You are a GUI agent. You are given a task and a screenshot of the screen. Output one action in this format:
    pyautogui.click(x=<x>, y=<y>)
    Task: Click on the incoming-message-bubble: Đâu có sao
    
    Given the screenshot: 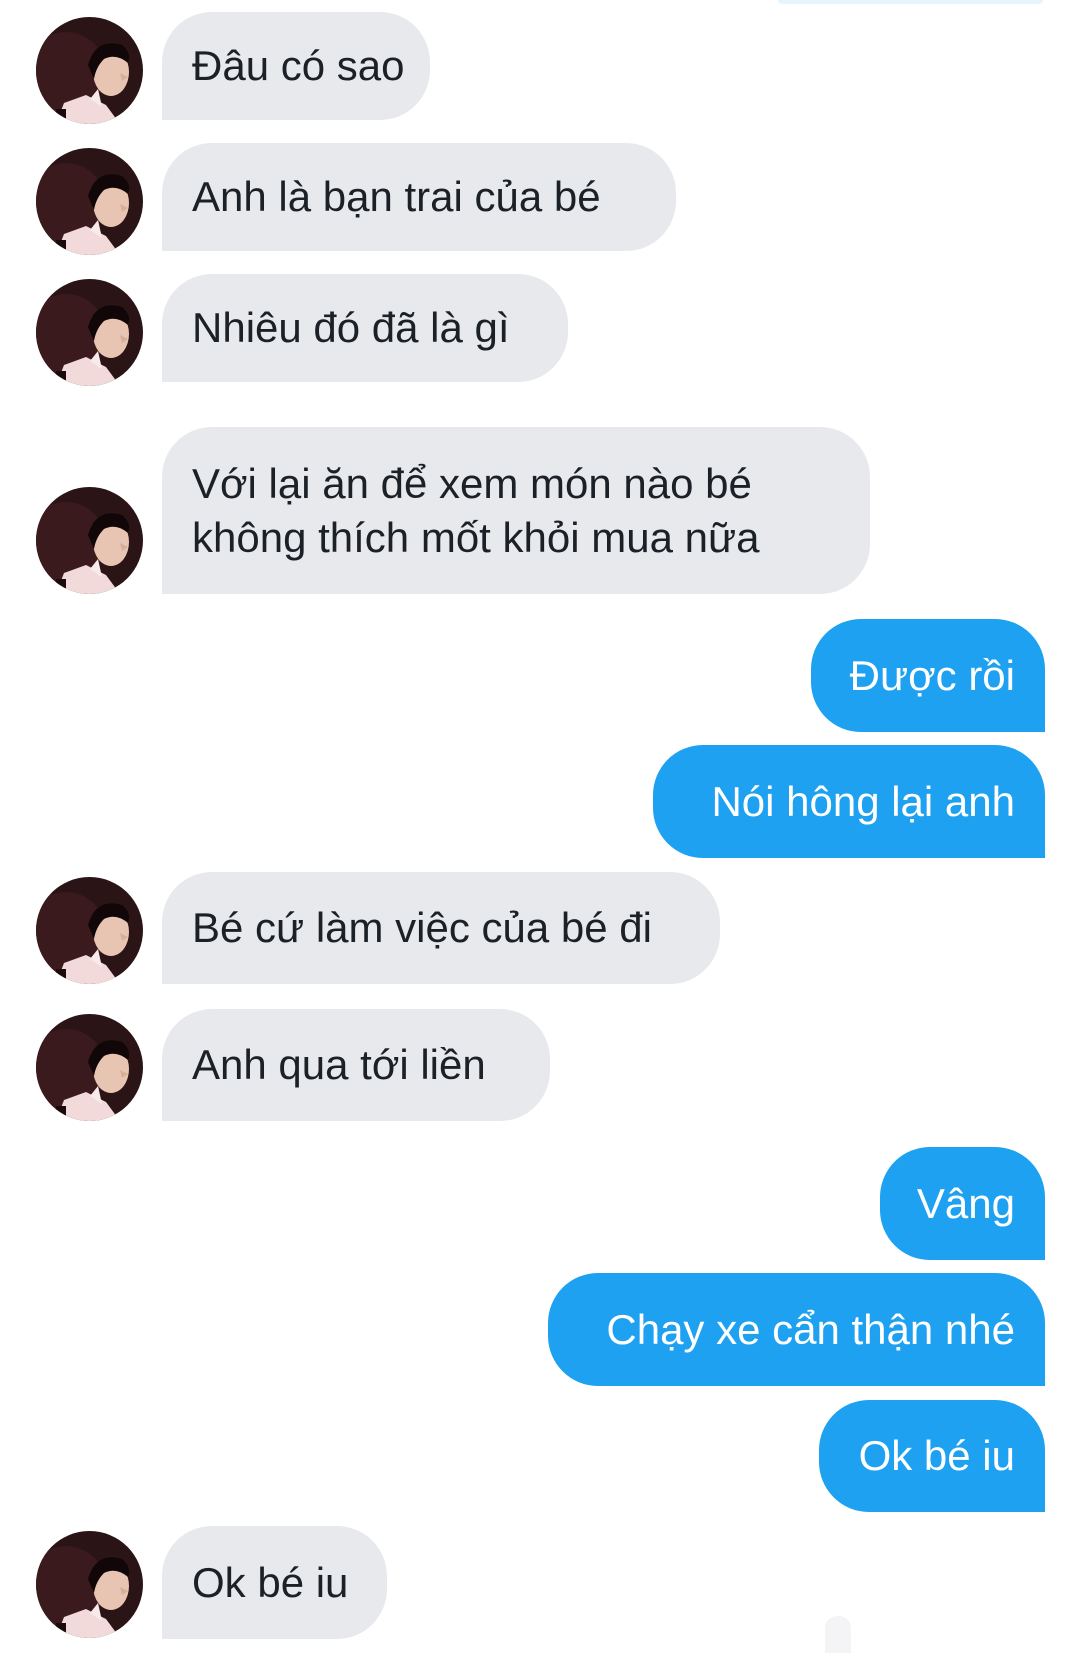 What is the action you would take?
    pyautogui.click(x=296, y=66)
    